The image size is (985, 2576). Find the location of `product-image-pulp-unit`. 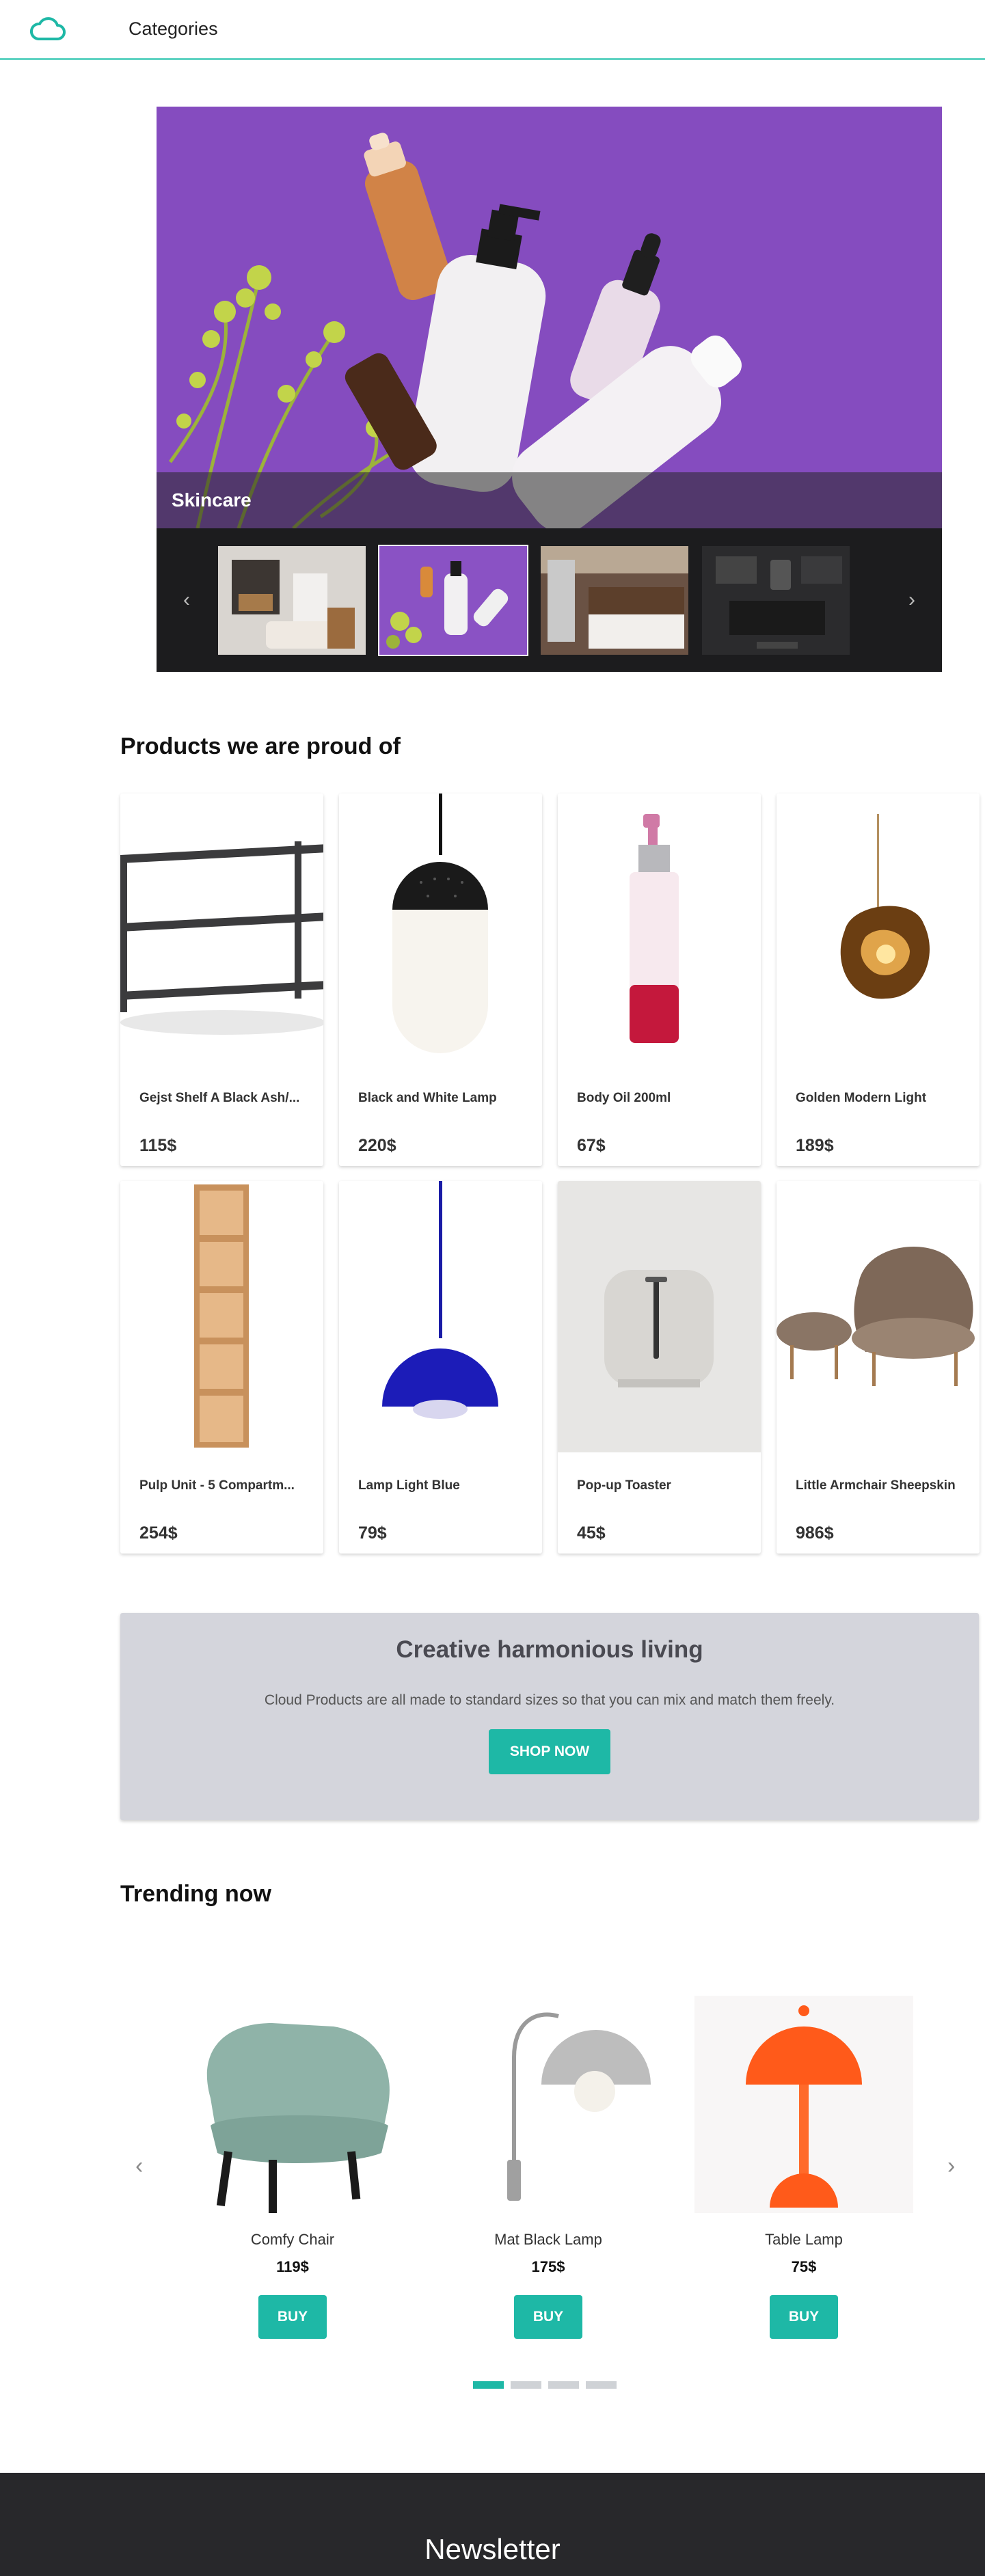

product-image-pulp-unit is located at coordinates (221, 1317).